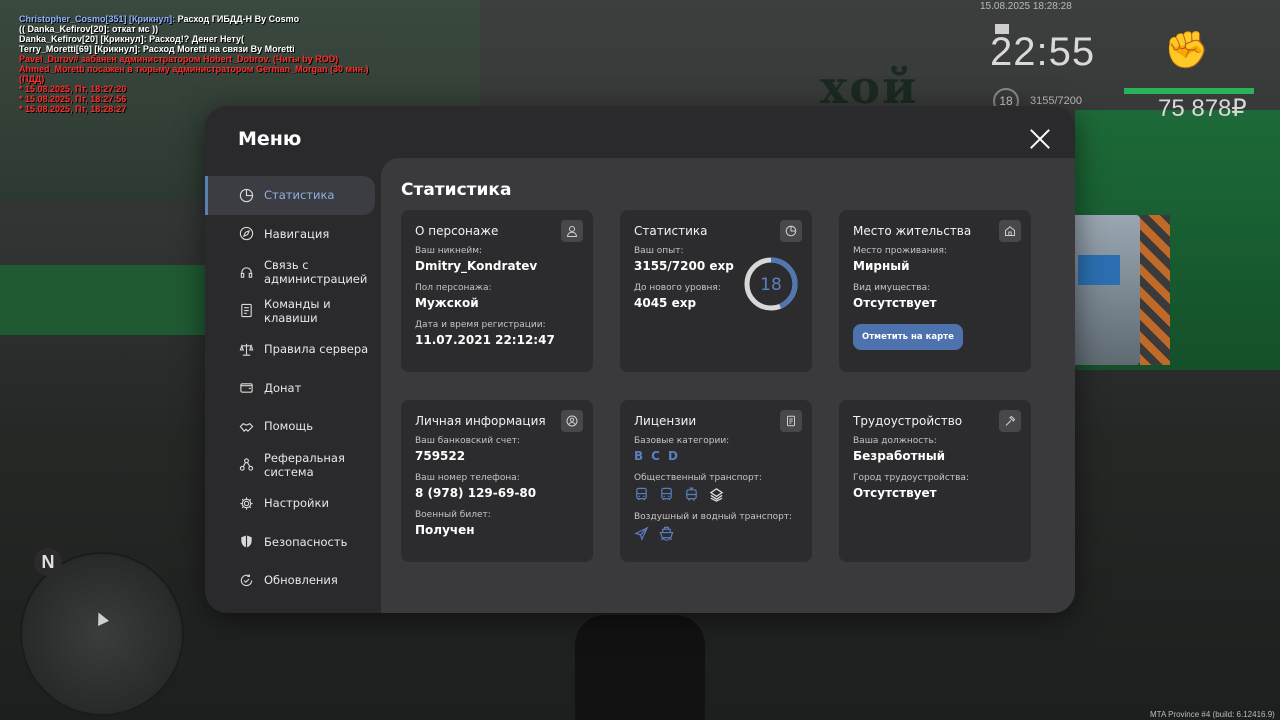 This screenshot has height=720, width=1280. I want to click on sidebar-item: Правила сервера, so click(293, 349).